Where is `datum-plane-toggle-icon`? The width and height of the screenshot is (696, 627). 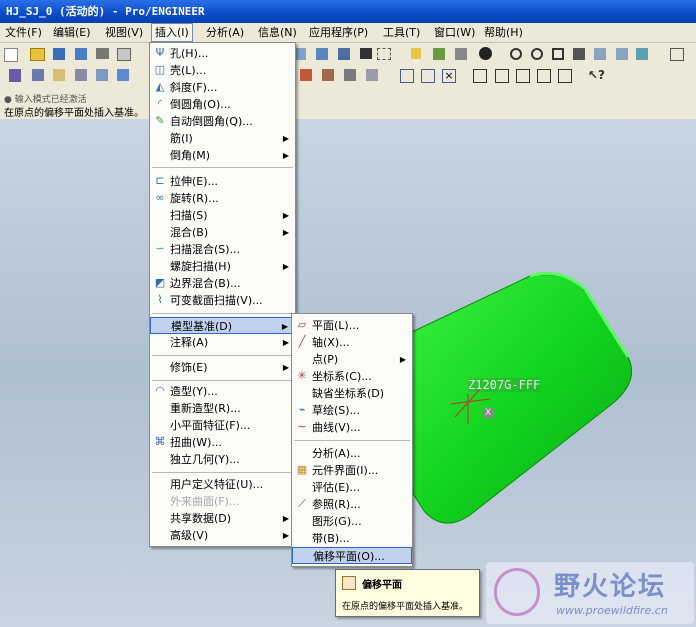
datum-plane-toggle-icon is located at coordinates (480, 76).